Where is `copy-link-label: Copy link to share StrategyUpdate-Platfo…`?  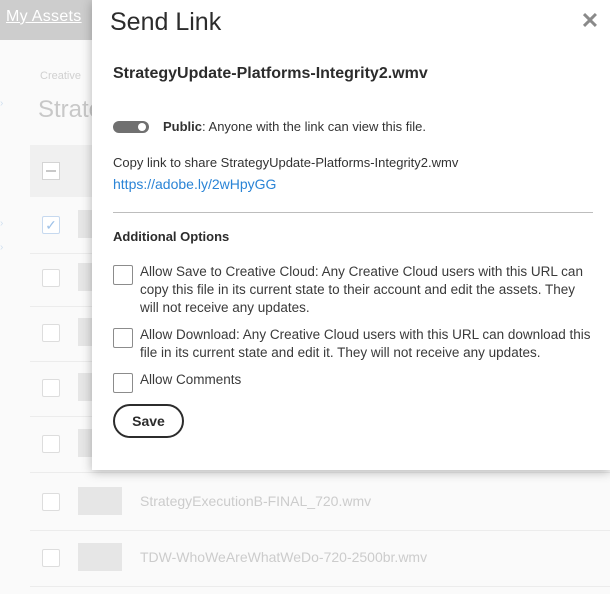 copy-link-label: Copy link to share StrategyUpdate-Platfo… is located at coordinates (286, 162).